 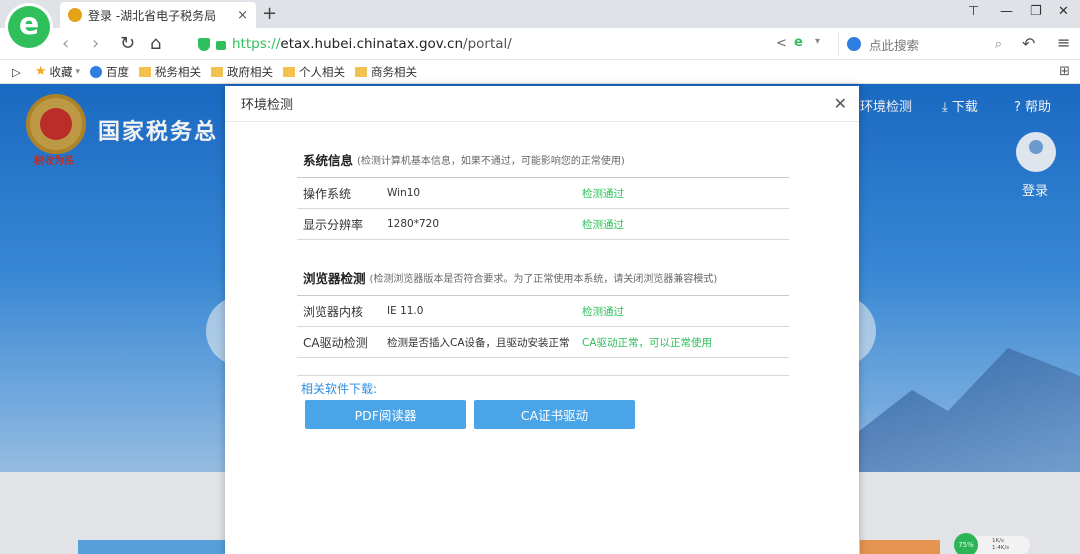 I want to click on search-field: 点此搜索 ⌕, so click(x=923, y=44).